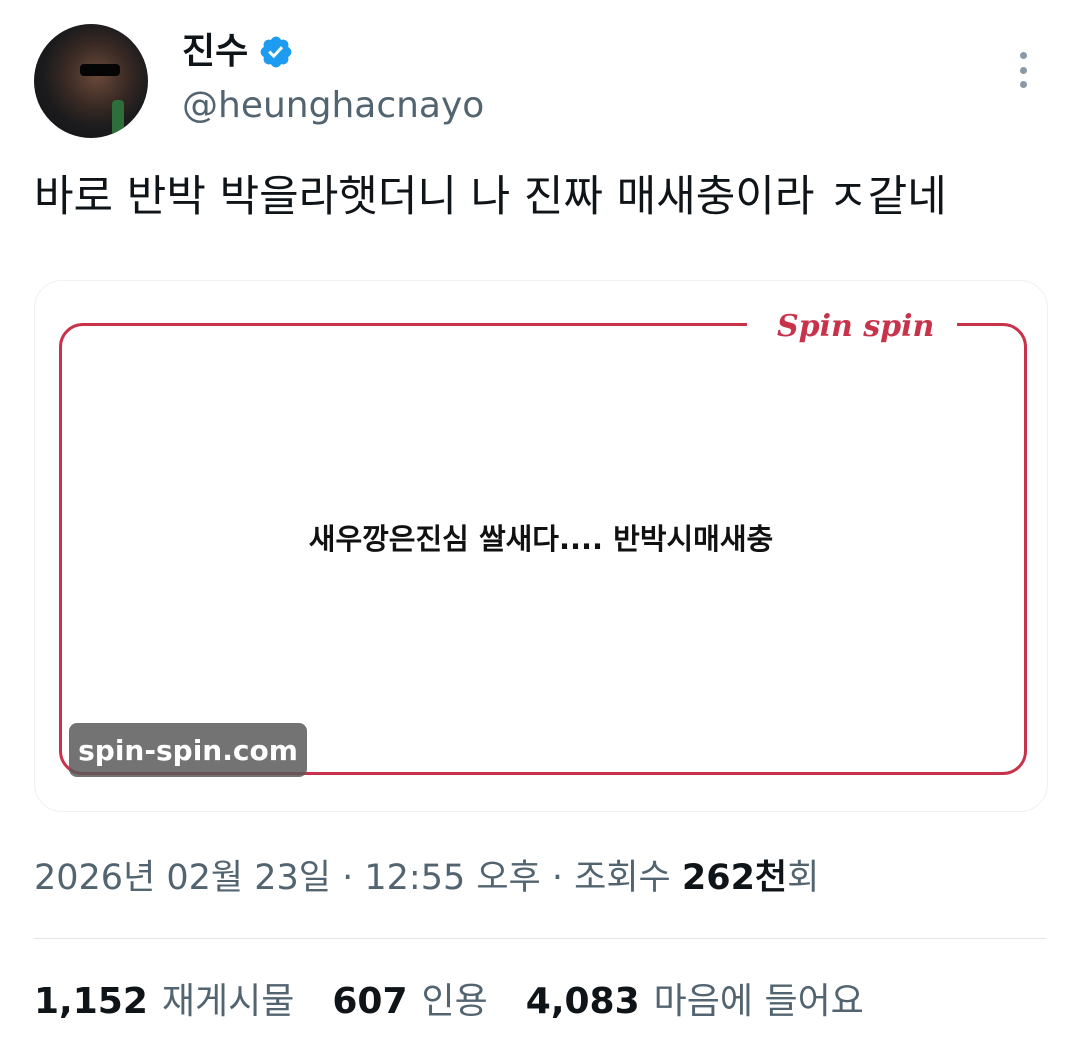 Image resolution: width=1080 pixels, height=1054 pixels. Describe the element at coordinates (91, 1001) in the screenshot. I see `retweets-count: 1,152` at that location.